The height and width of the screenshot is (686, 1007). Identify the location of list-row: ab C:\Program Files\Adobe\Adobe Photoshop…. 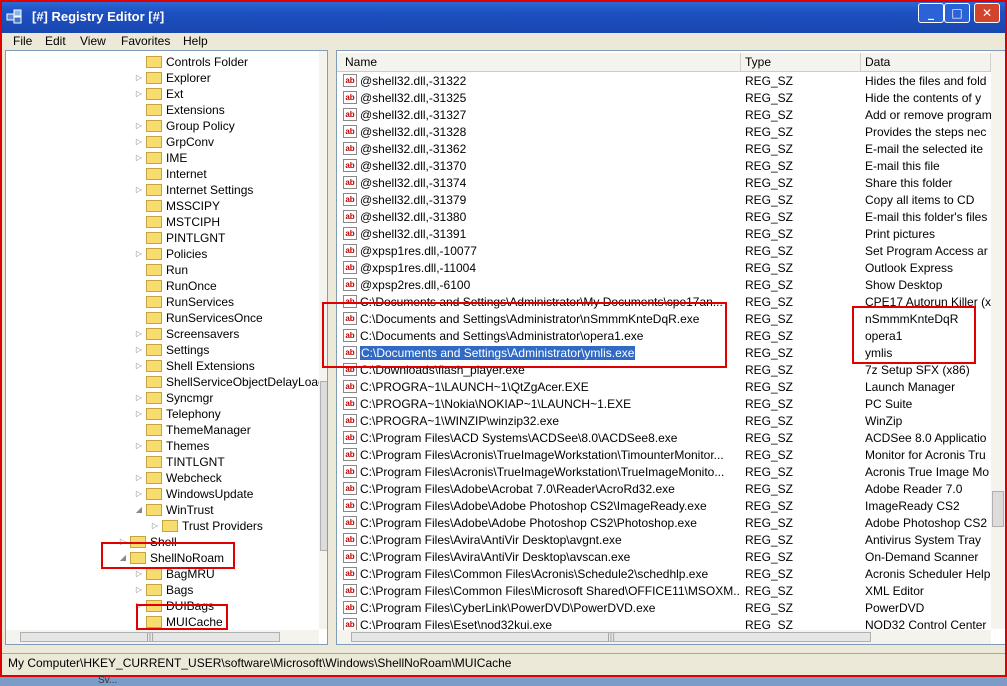
(664, 523).